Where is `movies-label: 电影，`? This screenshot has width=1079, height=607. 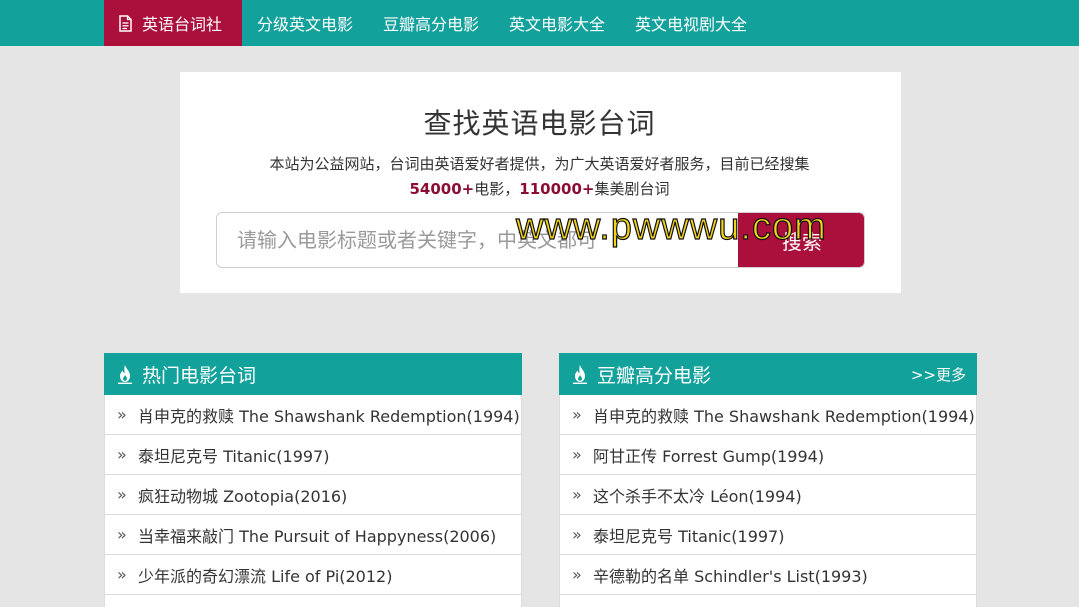
movies-label: 电影， is located at coordinates (497, 189).